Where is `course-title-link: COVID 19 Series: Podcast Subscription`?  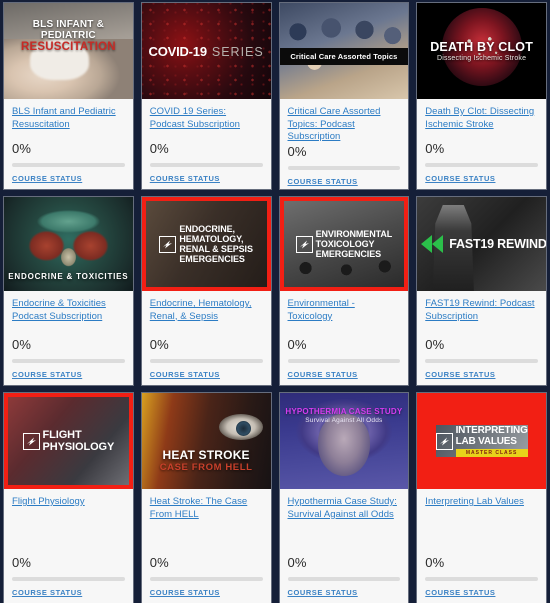
course-title-link: COVID 19 Series: Podcast Subscription is located at coordinates (206, 118).